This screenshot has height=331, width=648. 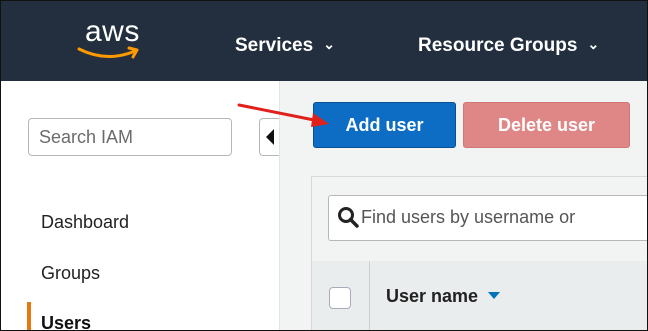 What do you see at coordinates (432, 296) in the screenshot?
I see `column-header-user-name-label: User name` at bounding box center [432, 296].